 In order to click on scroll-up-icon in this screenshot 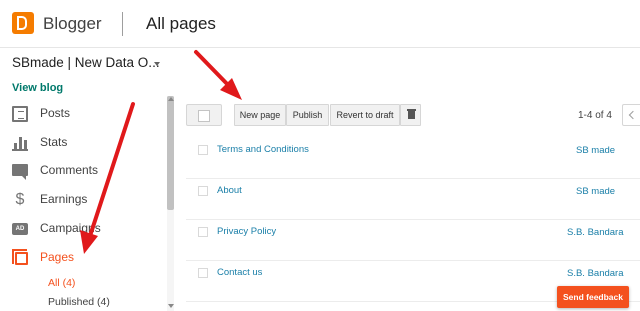, I will do `click(171, 99)`.